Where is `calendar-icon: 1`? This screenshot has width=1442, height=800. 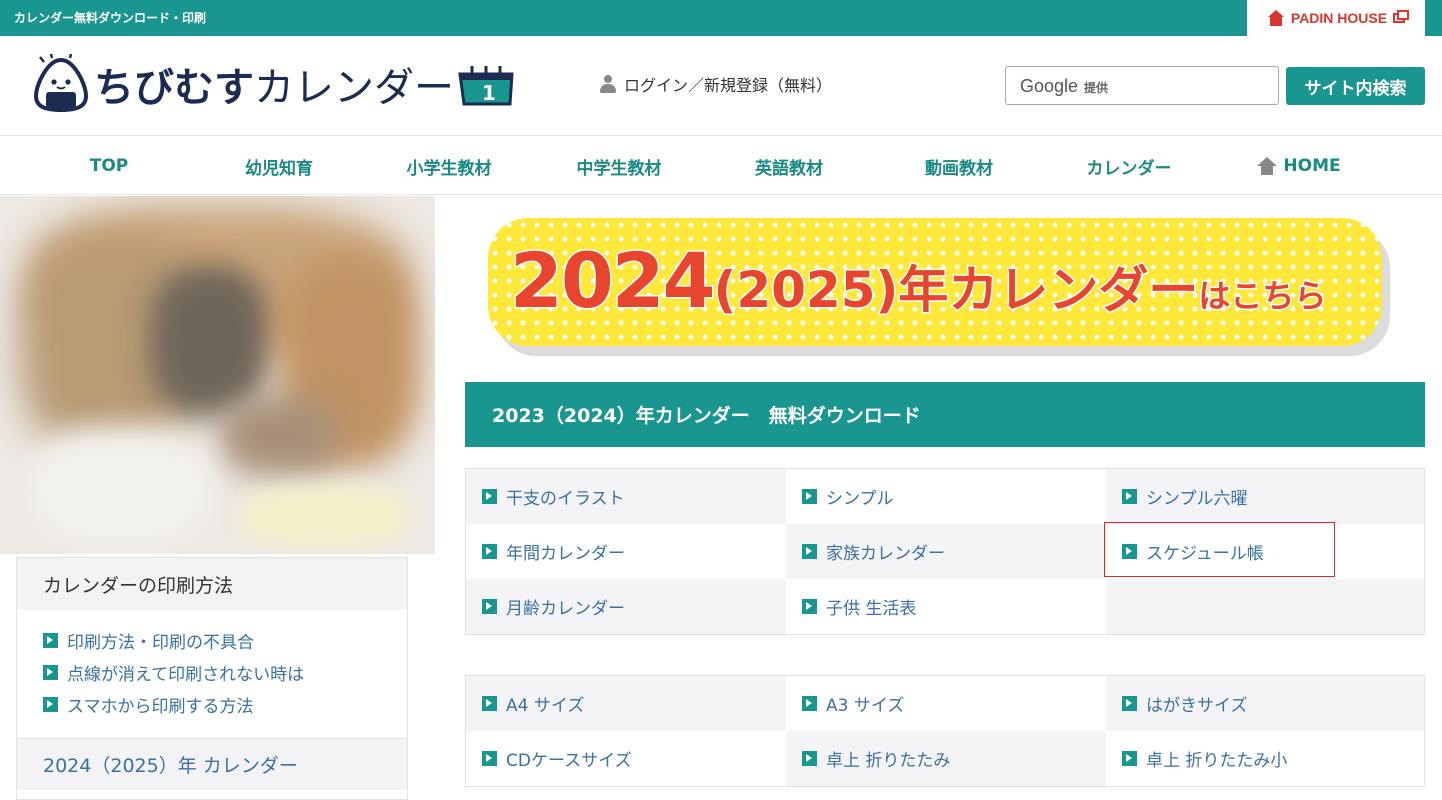 calendar-icon: 1 is located at coordinates (486, 86).